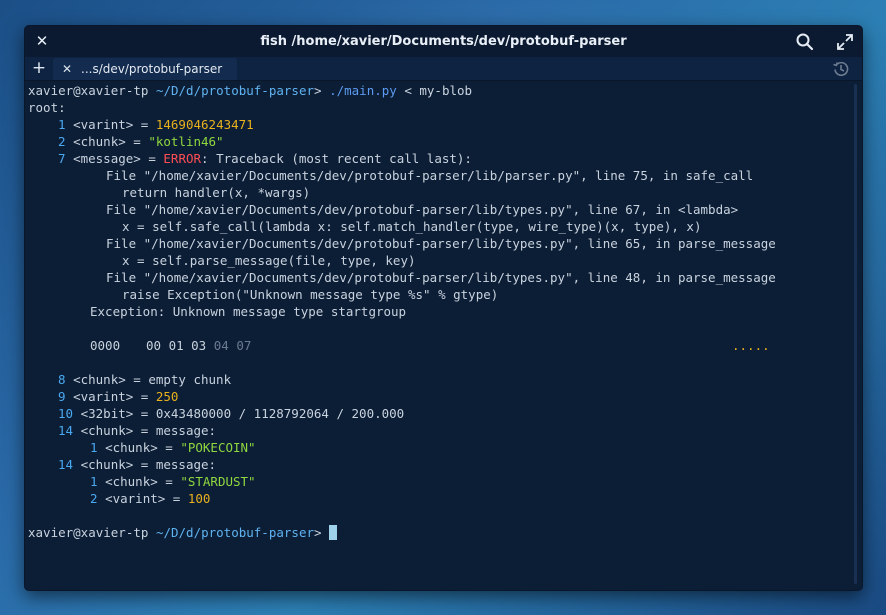  I want to click on tab-close-icon: ✕, so click(67, 69).